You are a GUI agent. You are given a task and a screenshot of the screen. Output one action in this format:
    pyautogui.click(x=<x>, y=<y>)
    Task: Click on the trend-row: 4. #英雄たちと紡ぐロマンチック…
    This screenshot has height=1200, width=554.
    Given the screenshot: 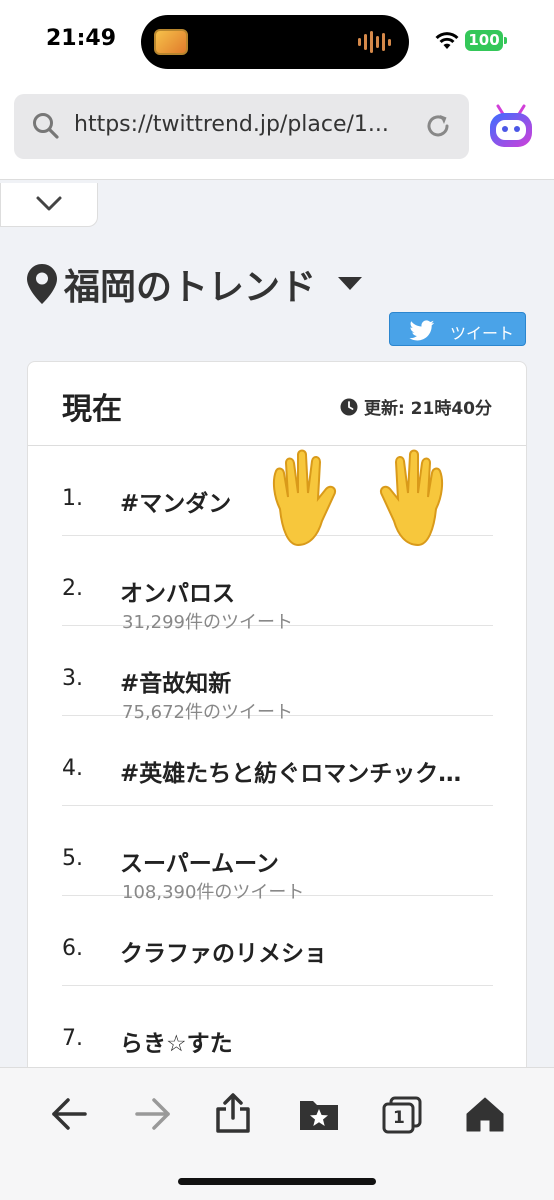 What is the action you would take?
    pyautogui.click(x=277, y=761)
    